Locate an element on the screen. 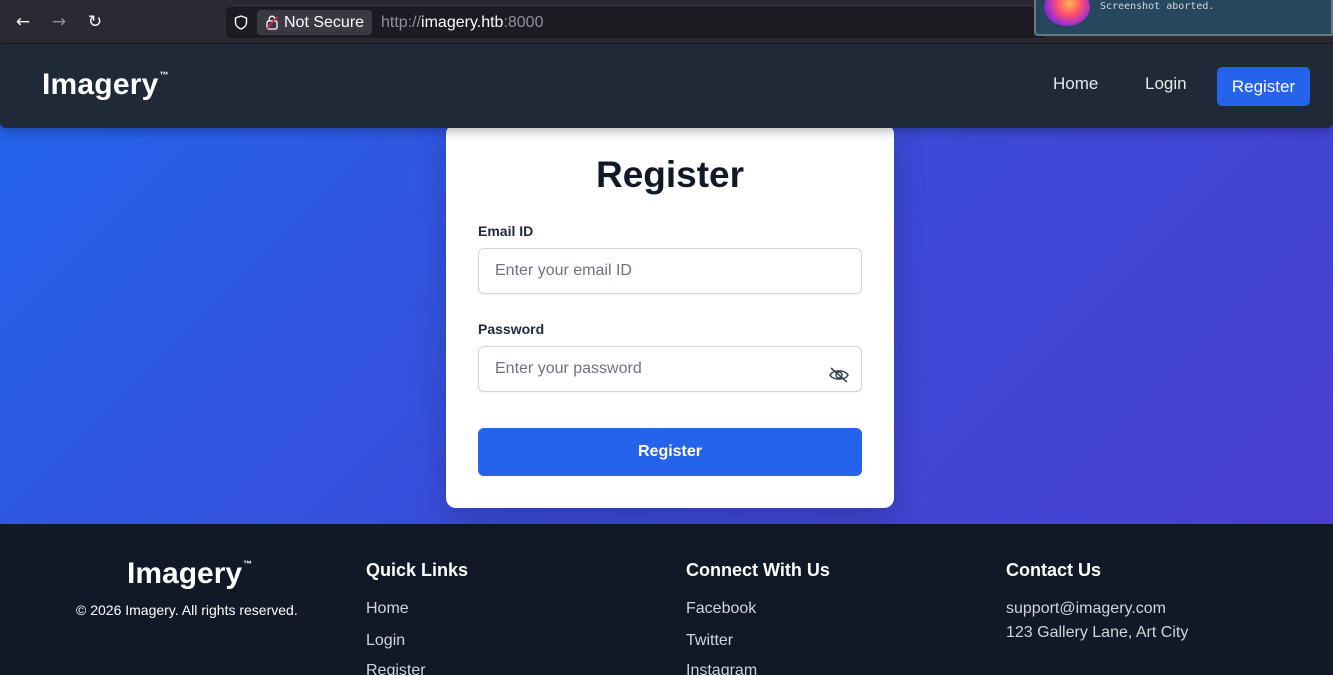  footer-link-twitter: Twitter is located at coordinates (709, 641).